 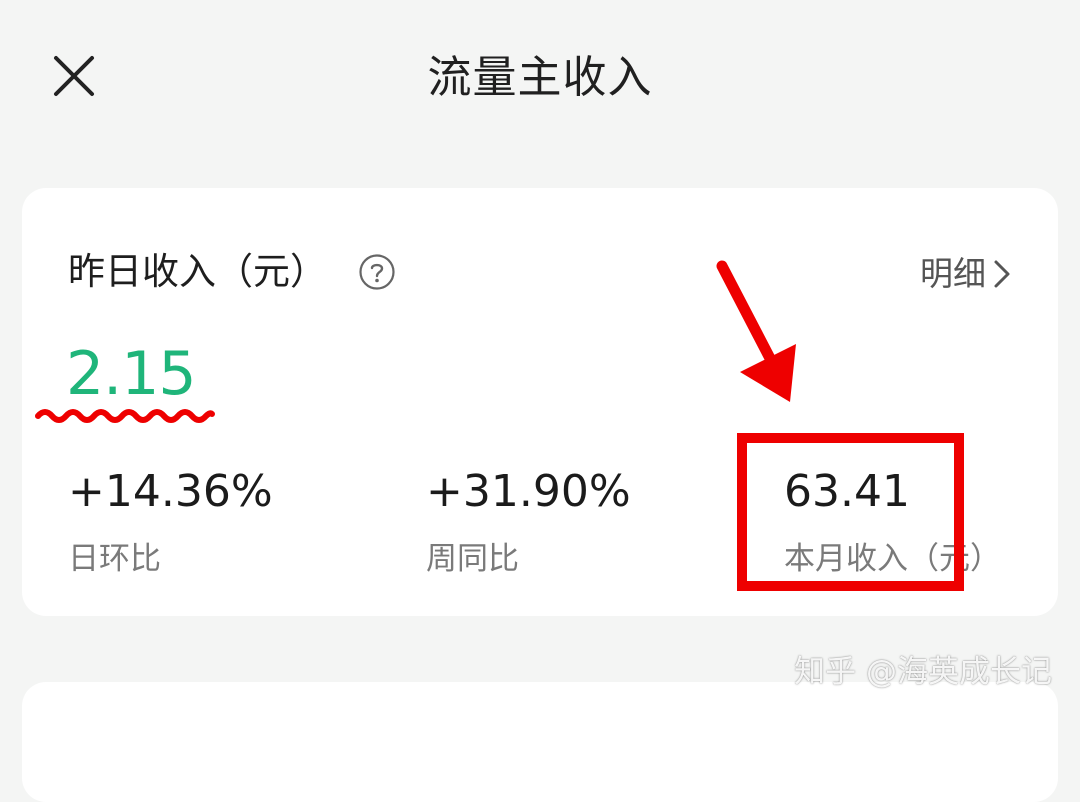 I want to click on week-over-week-label: 周同比, so click(x=472, y=559).